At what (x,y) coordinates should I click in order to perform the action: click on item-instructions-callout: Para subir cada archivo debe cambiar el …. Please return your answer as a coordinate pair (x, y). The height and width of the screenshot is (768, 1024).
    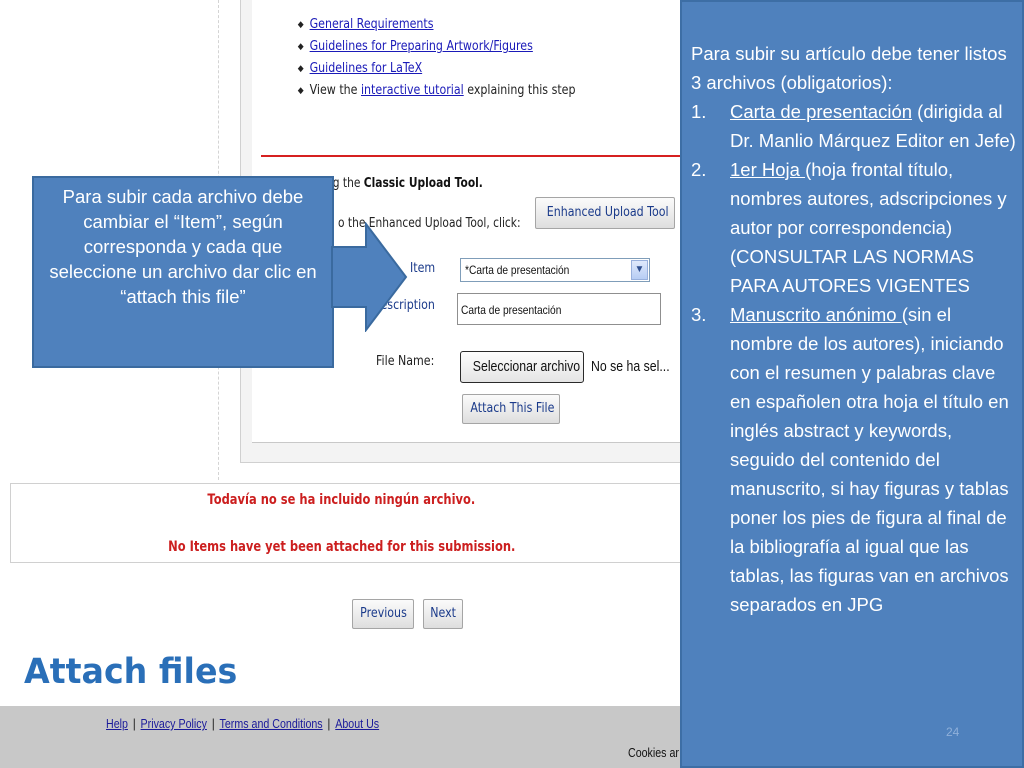
    Looking at the image, I should click on (183, 272).